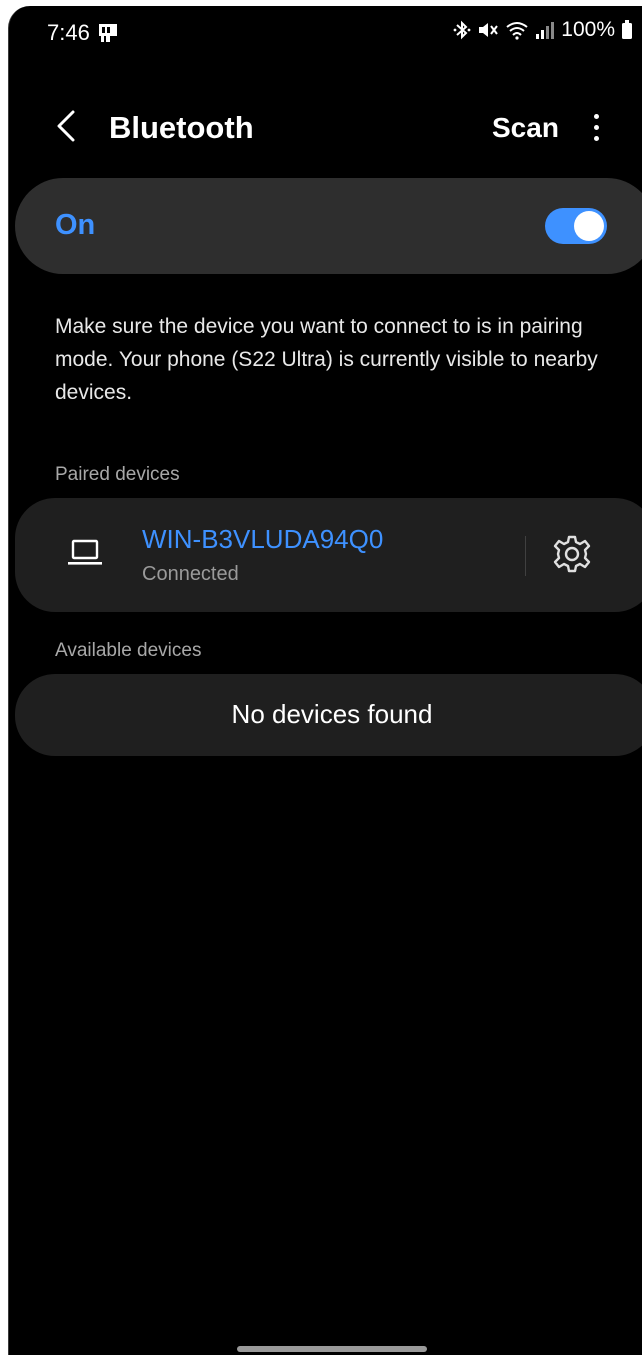 Image resolution: width=642 pixels, height=1355 pixels. I want to click on wifi-icon, so click(517, 31).